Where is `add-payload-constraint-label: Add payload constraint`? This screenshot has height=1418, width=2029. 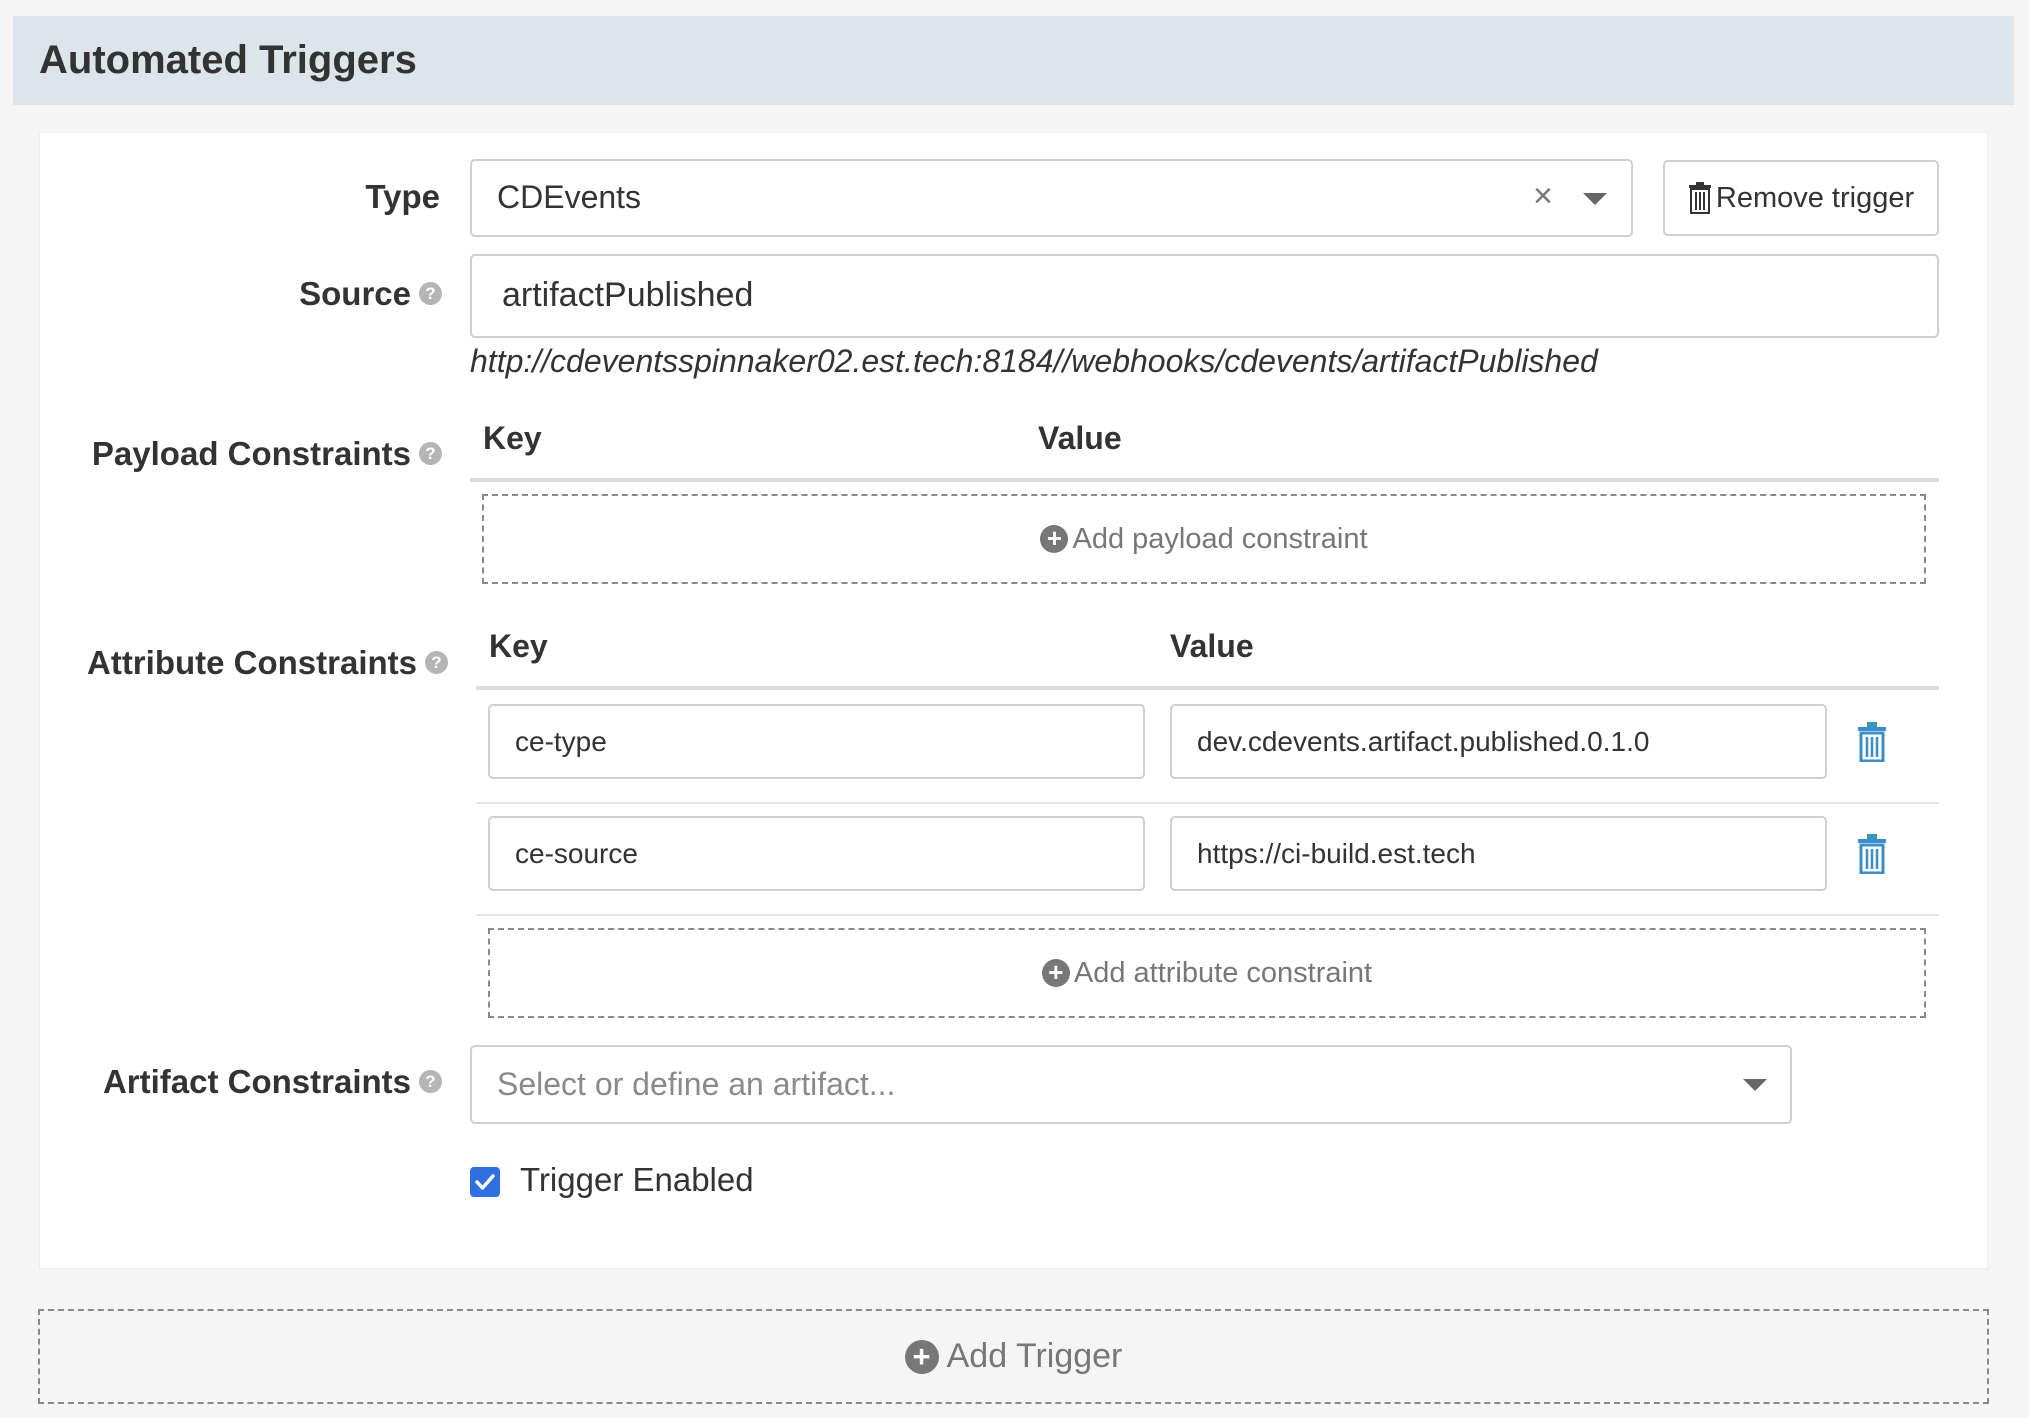 add-payload-constraint-label: Add payload constraint is located at coordinates (1220, 538).